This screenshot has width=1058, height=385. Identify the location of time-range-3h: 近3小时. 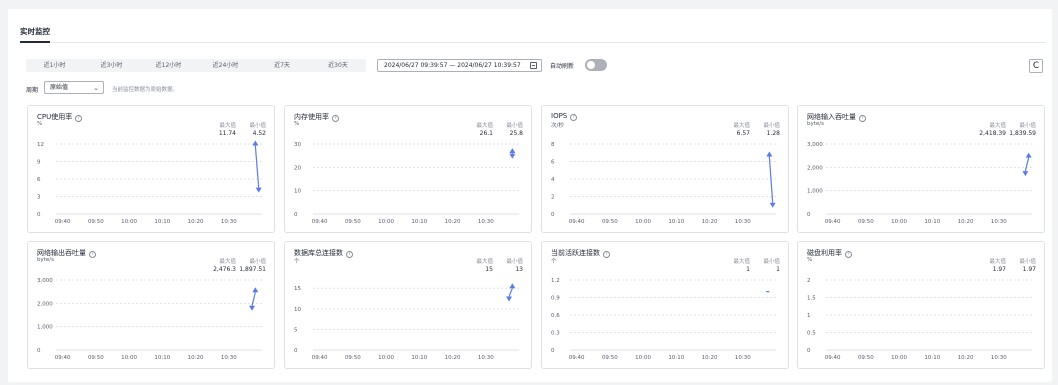
(111, 65).